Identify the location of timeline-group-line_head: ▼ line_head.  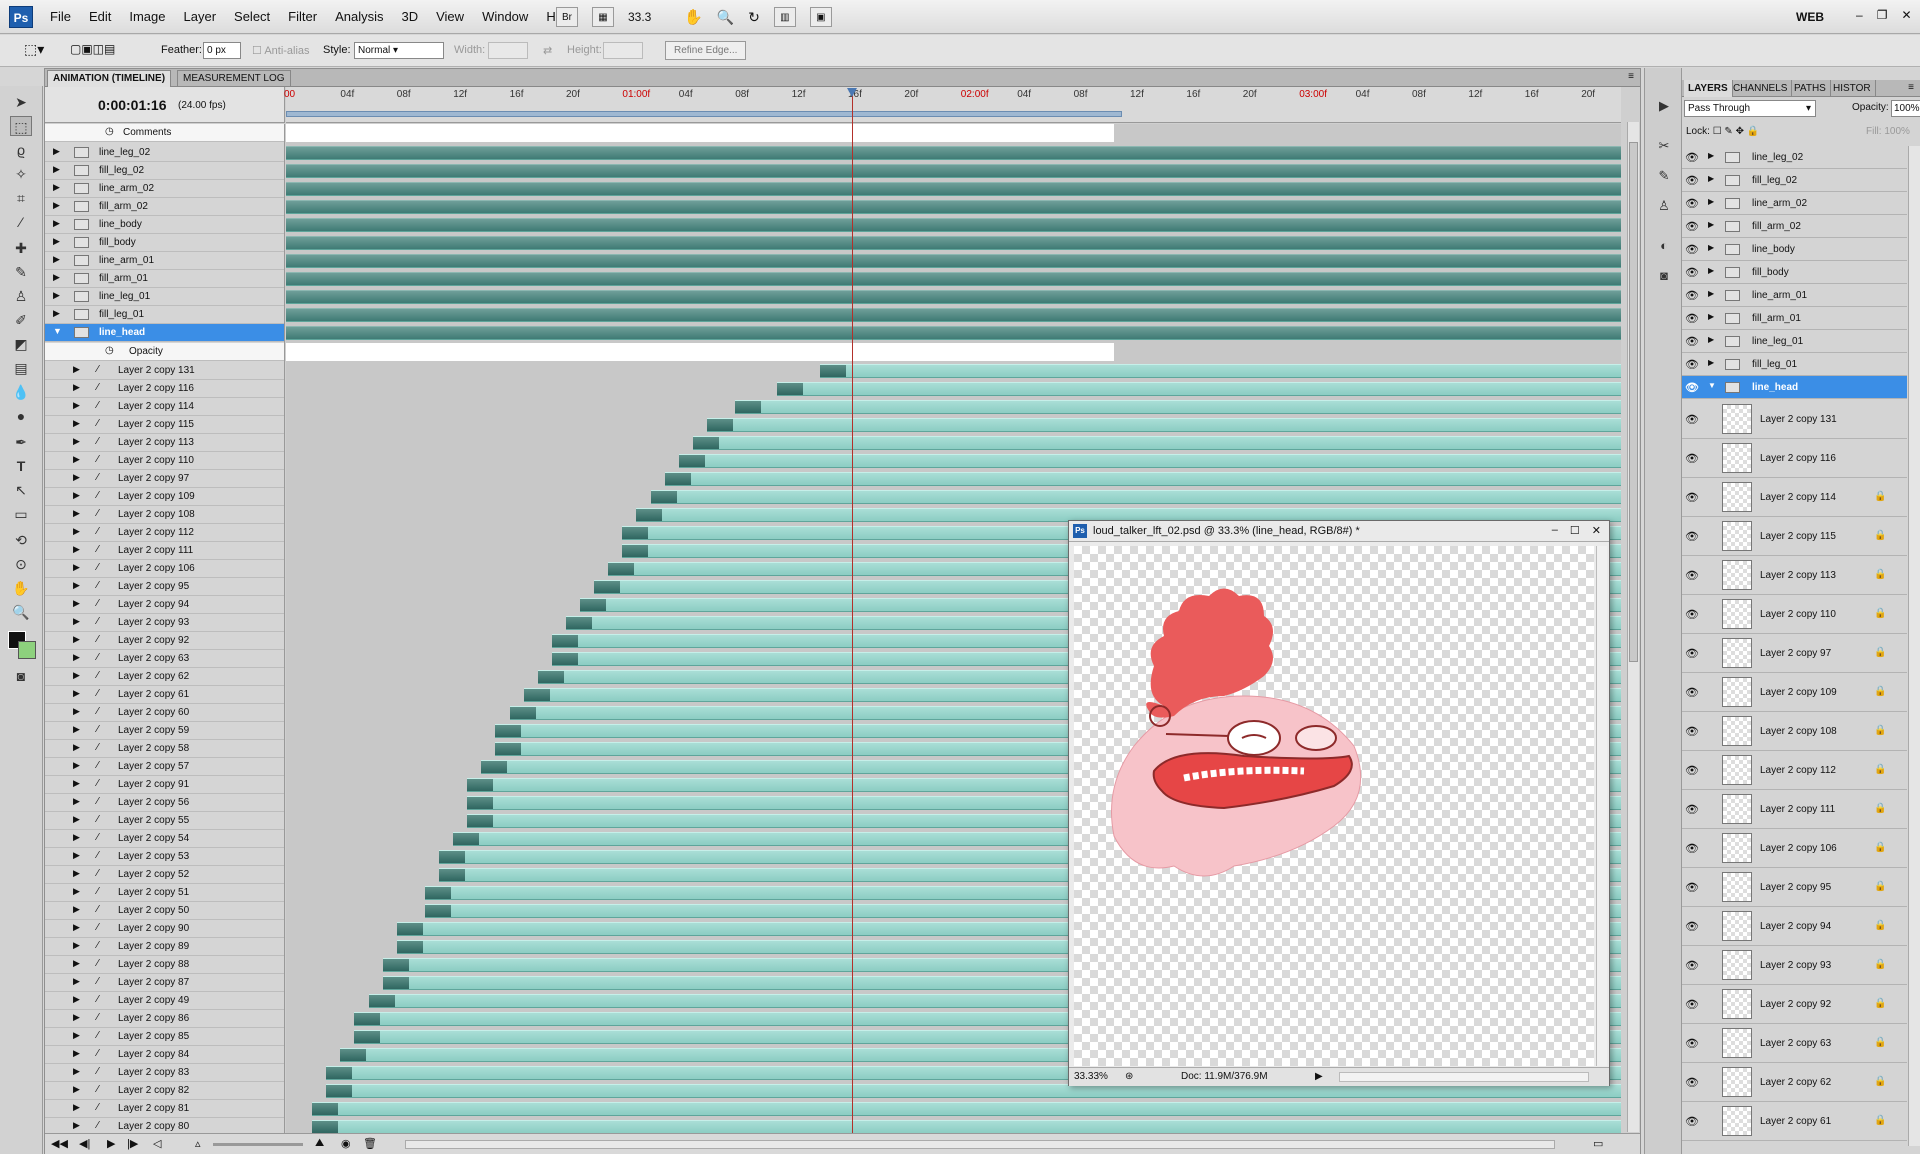
(164, 333).